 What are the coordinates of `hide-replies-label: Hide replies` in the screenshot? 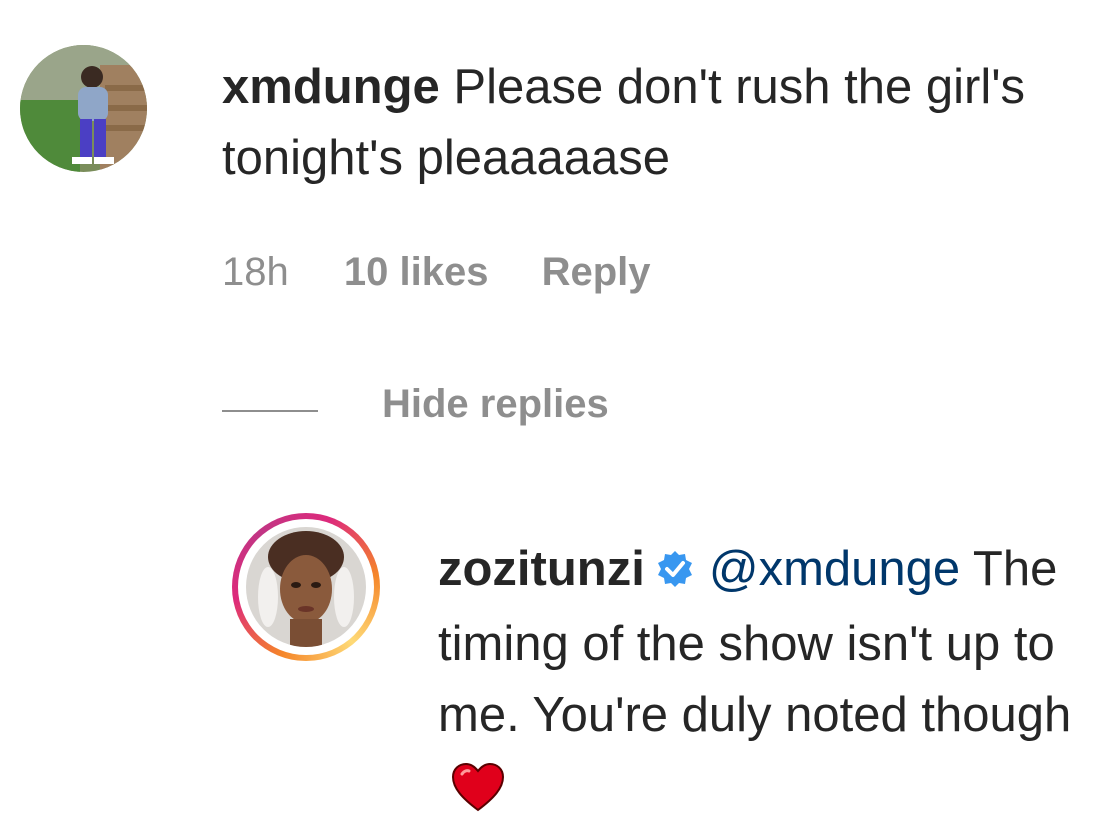 It's located at (495, 404).